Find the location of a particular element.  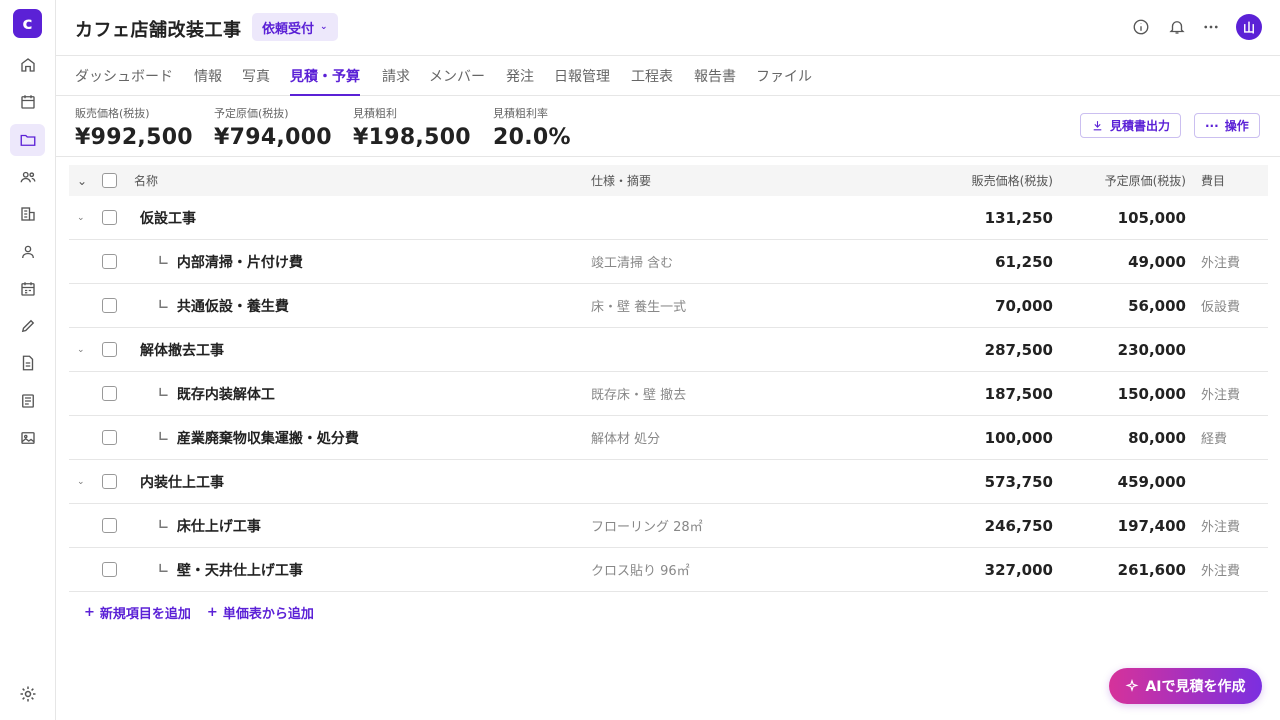

add-new-item-label: 新規項目を追加 is located at coordinates (145, 614).